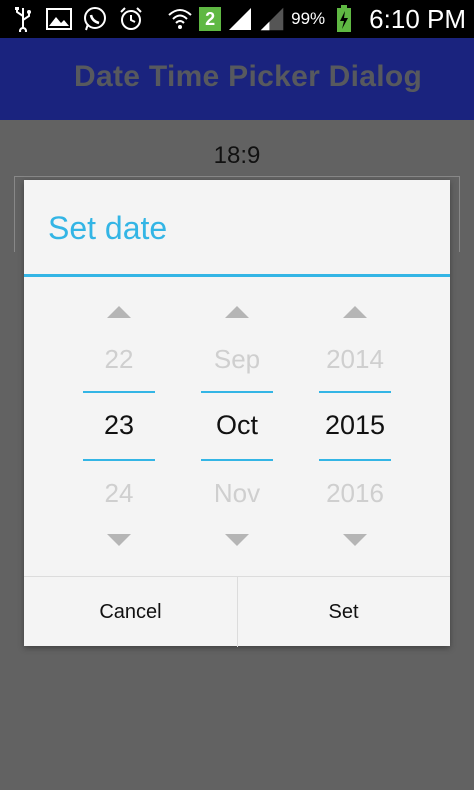  I want to click on year-increment-arrow-icon, so click(355, 312).